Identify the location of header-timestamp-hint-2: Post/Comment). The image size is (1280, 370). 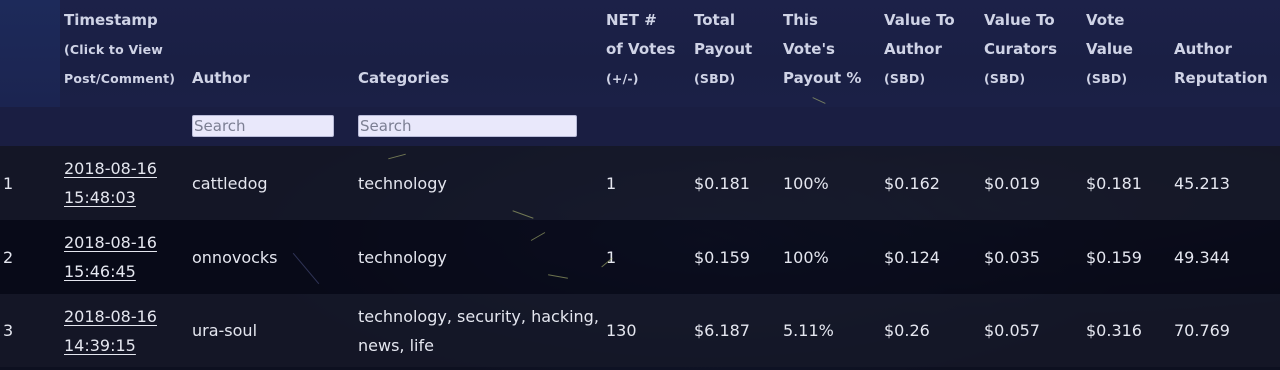
(120, 78).